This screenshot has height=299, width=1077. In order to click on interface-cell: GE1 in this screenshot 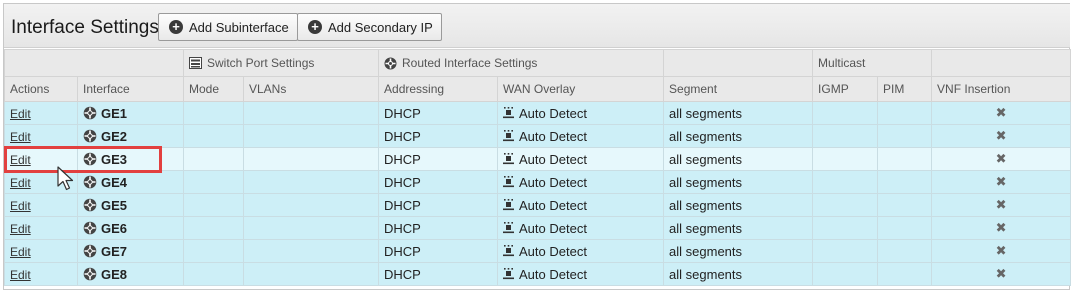, I will do `click(130, 113)`.